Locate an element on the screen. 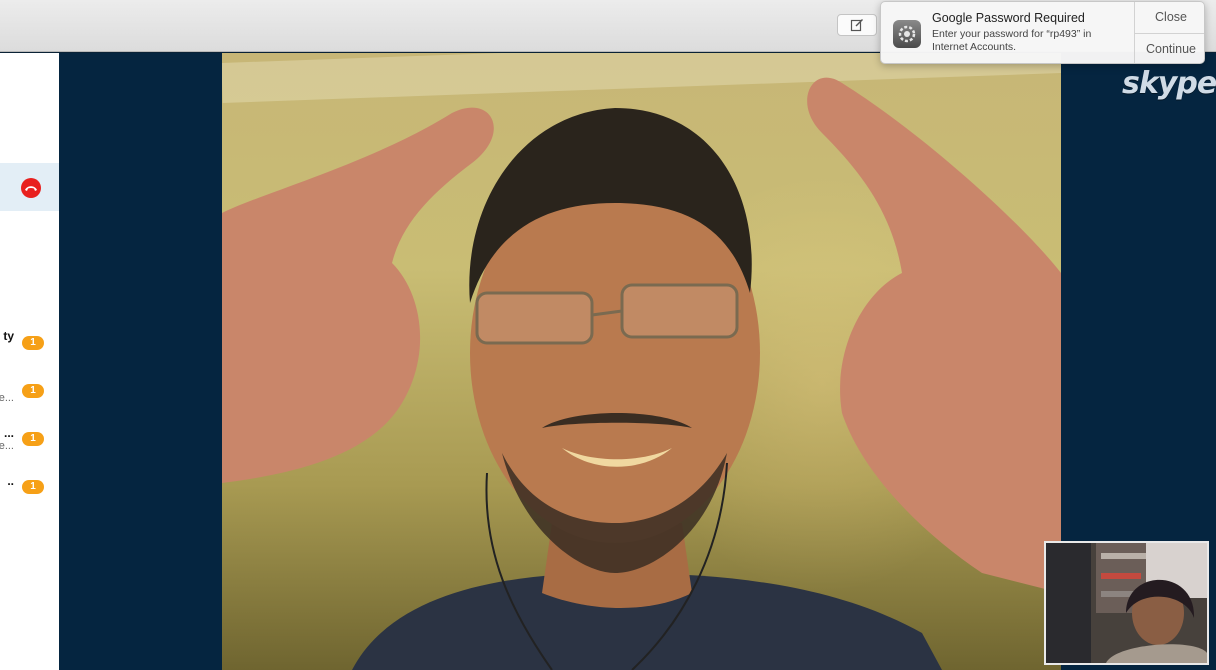 The height and width of the screenshot is (670, 1216). compose-button is located at coordinates (857, 25).